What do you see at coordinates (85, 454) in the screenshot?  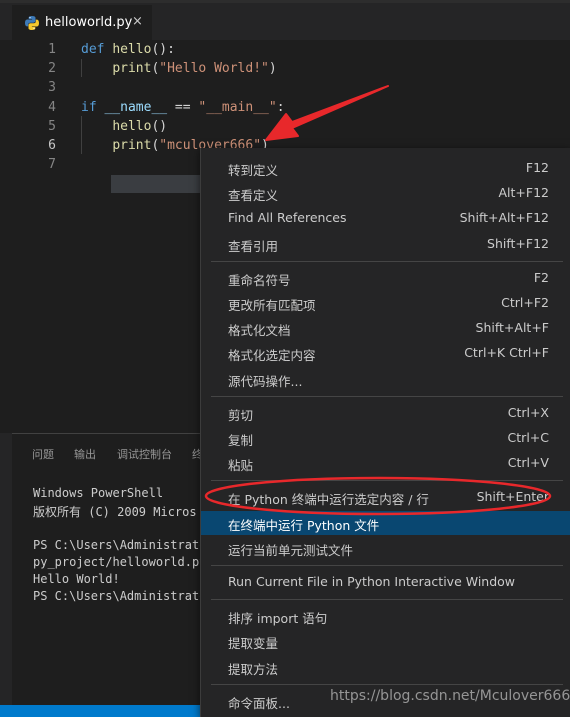 I see `tab-output: 输出` at bounding box center [85, 454].